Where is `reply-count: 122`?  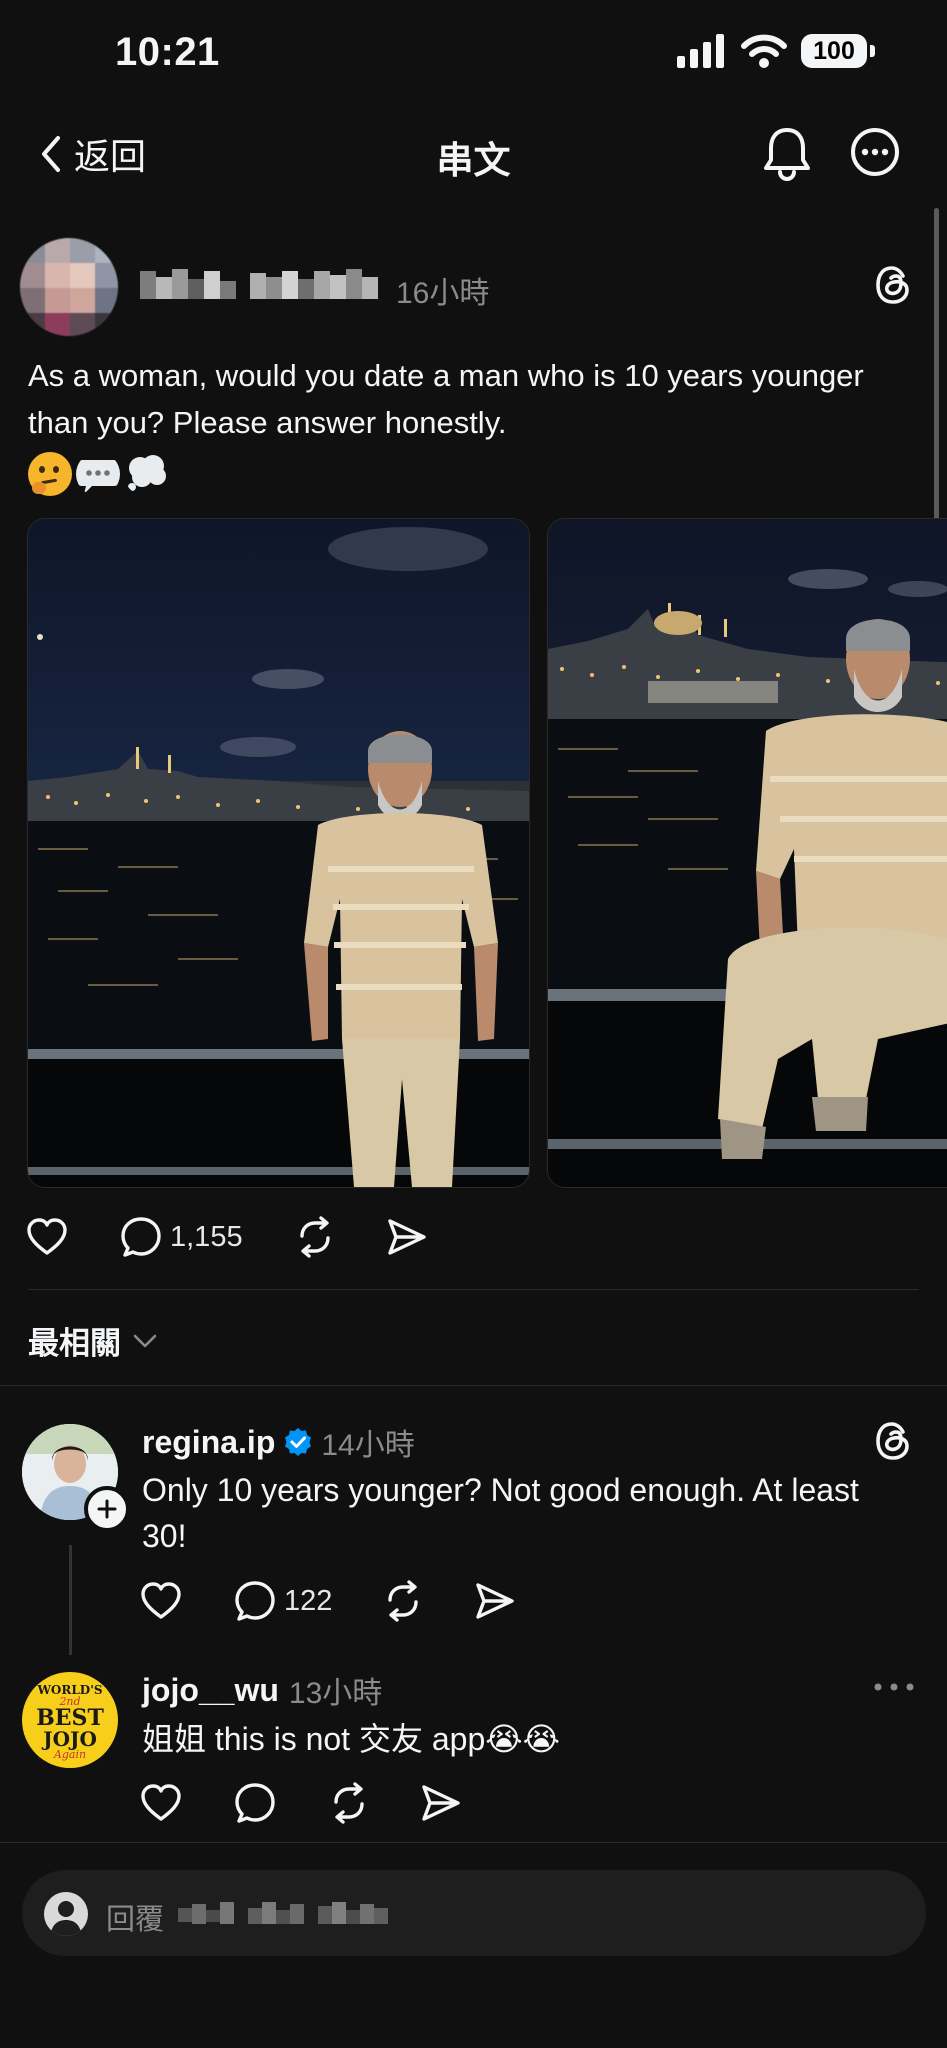 reply-count: 122 is located at coordinates (308, 1600).